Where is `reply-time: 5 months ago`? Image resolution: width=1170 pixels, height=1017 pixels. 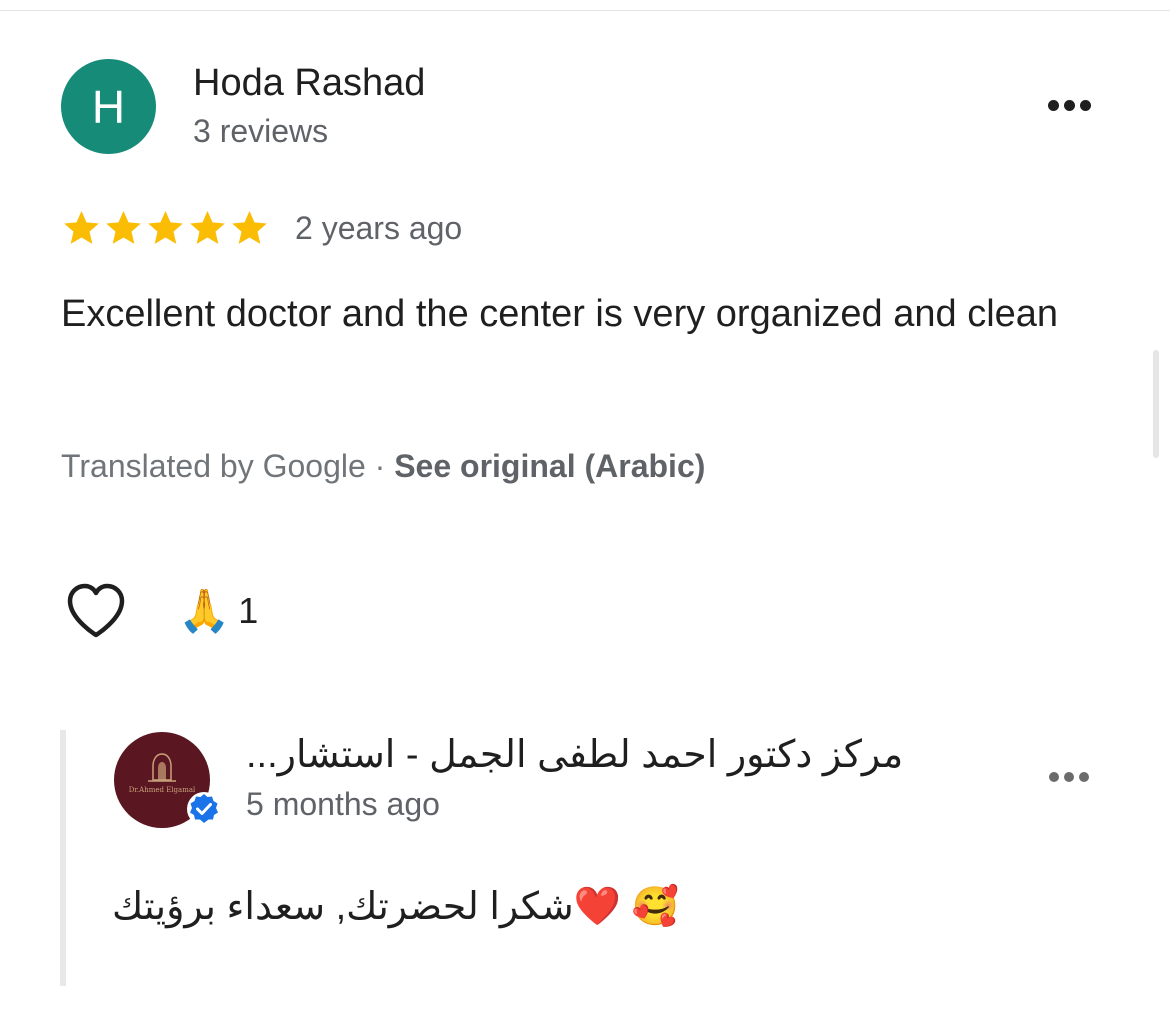 reply-time: 5 months ago is located at coordinates (343, 804).